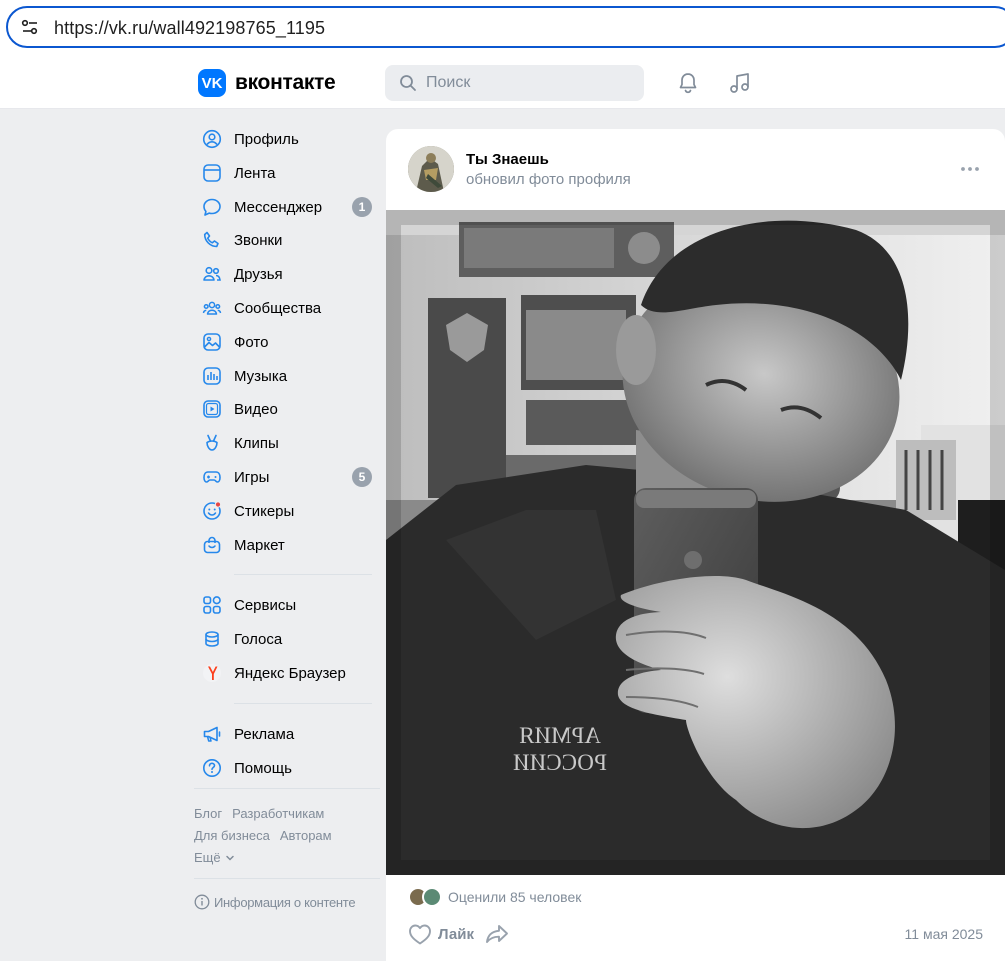 The width and height of the screenshot is (1005, 961). What do you see at coordinates (289, 376) in the screenshot?
I see `sidebar-item-music: Музыка` at bounding box center [289, 376].